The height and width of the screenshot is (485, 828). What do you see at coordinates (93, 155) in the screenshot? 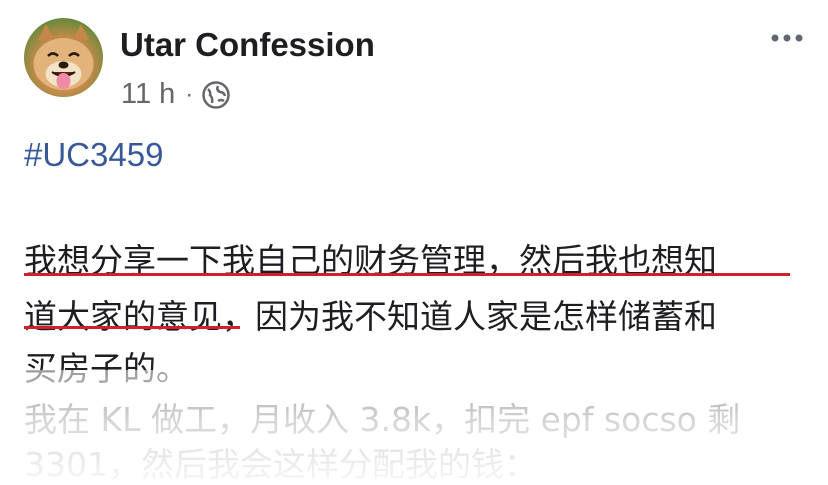
I see `post-hashtag: #UC3459` at bounding box center [93, 155].